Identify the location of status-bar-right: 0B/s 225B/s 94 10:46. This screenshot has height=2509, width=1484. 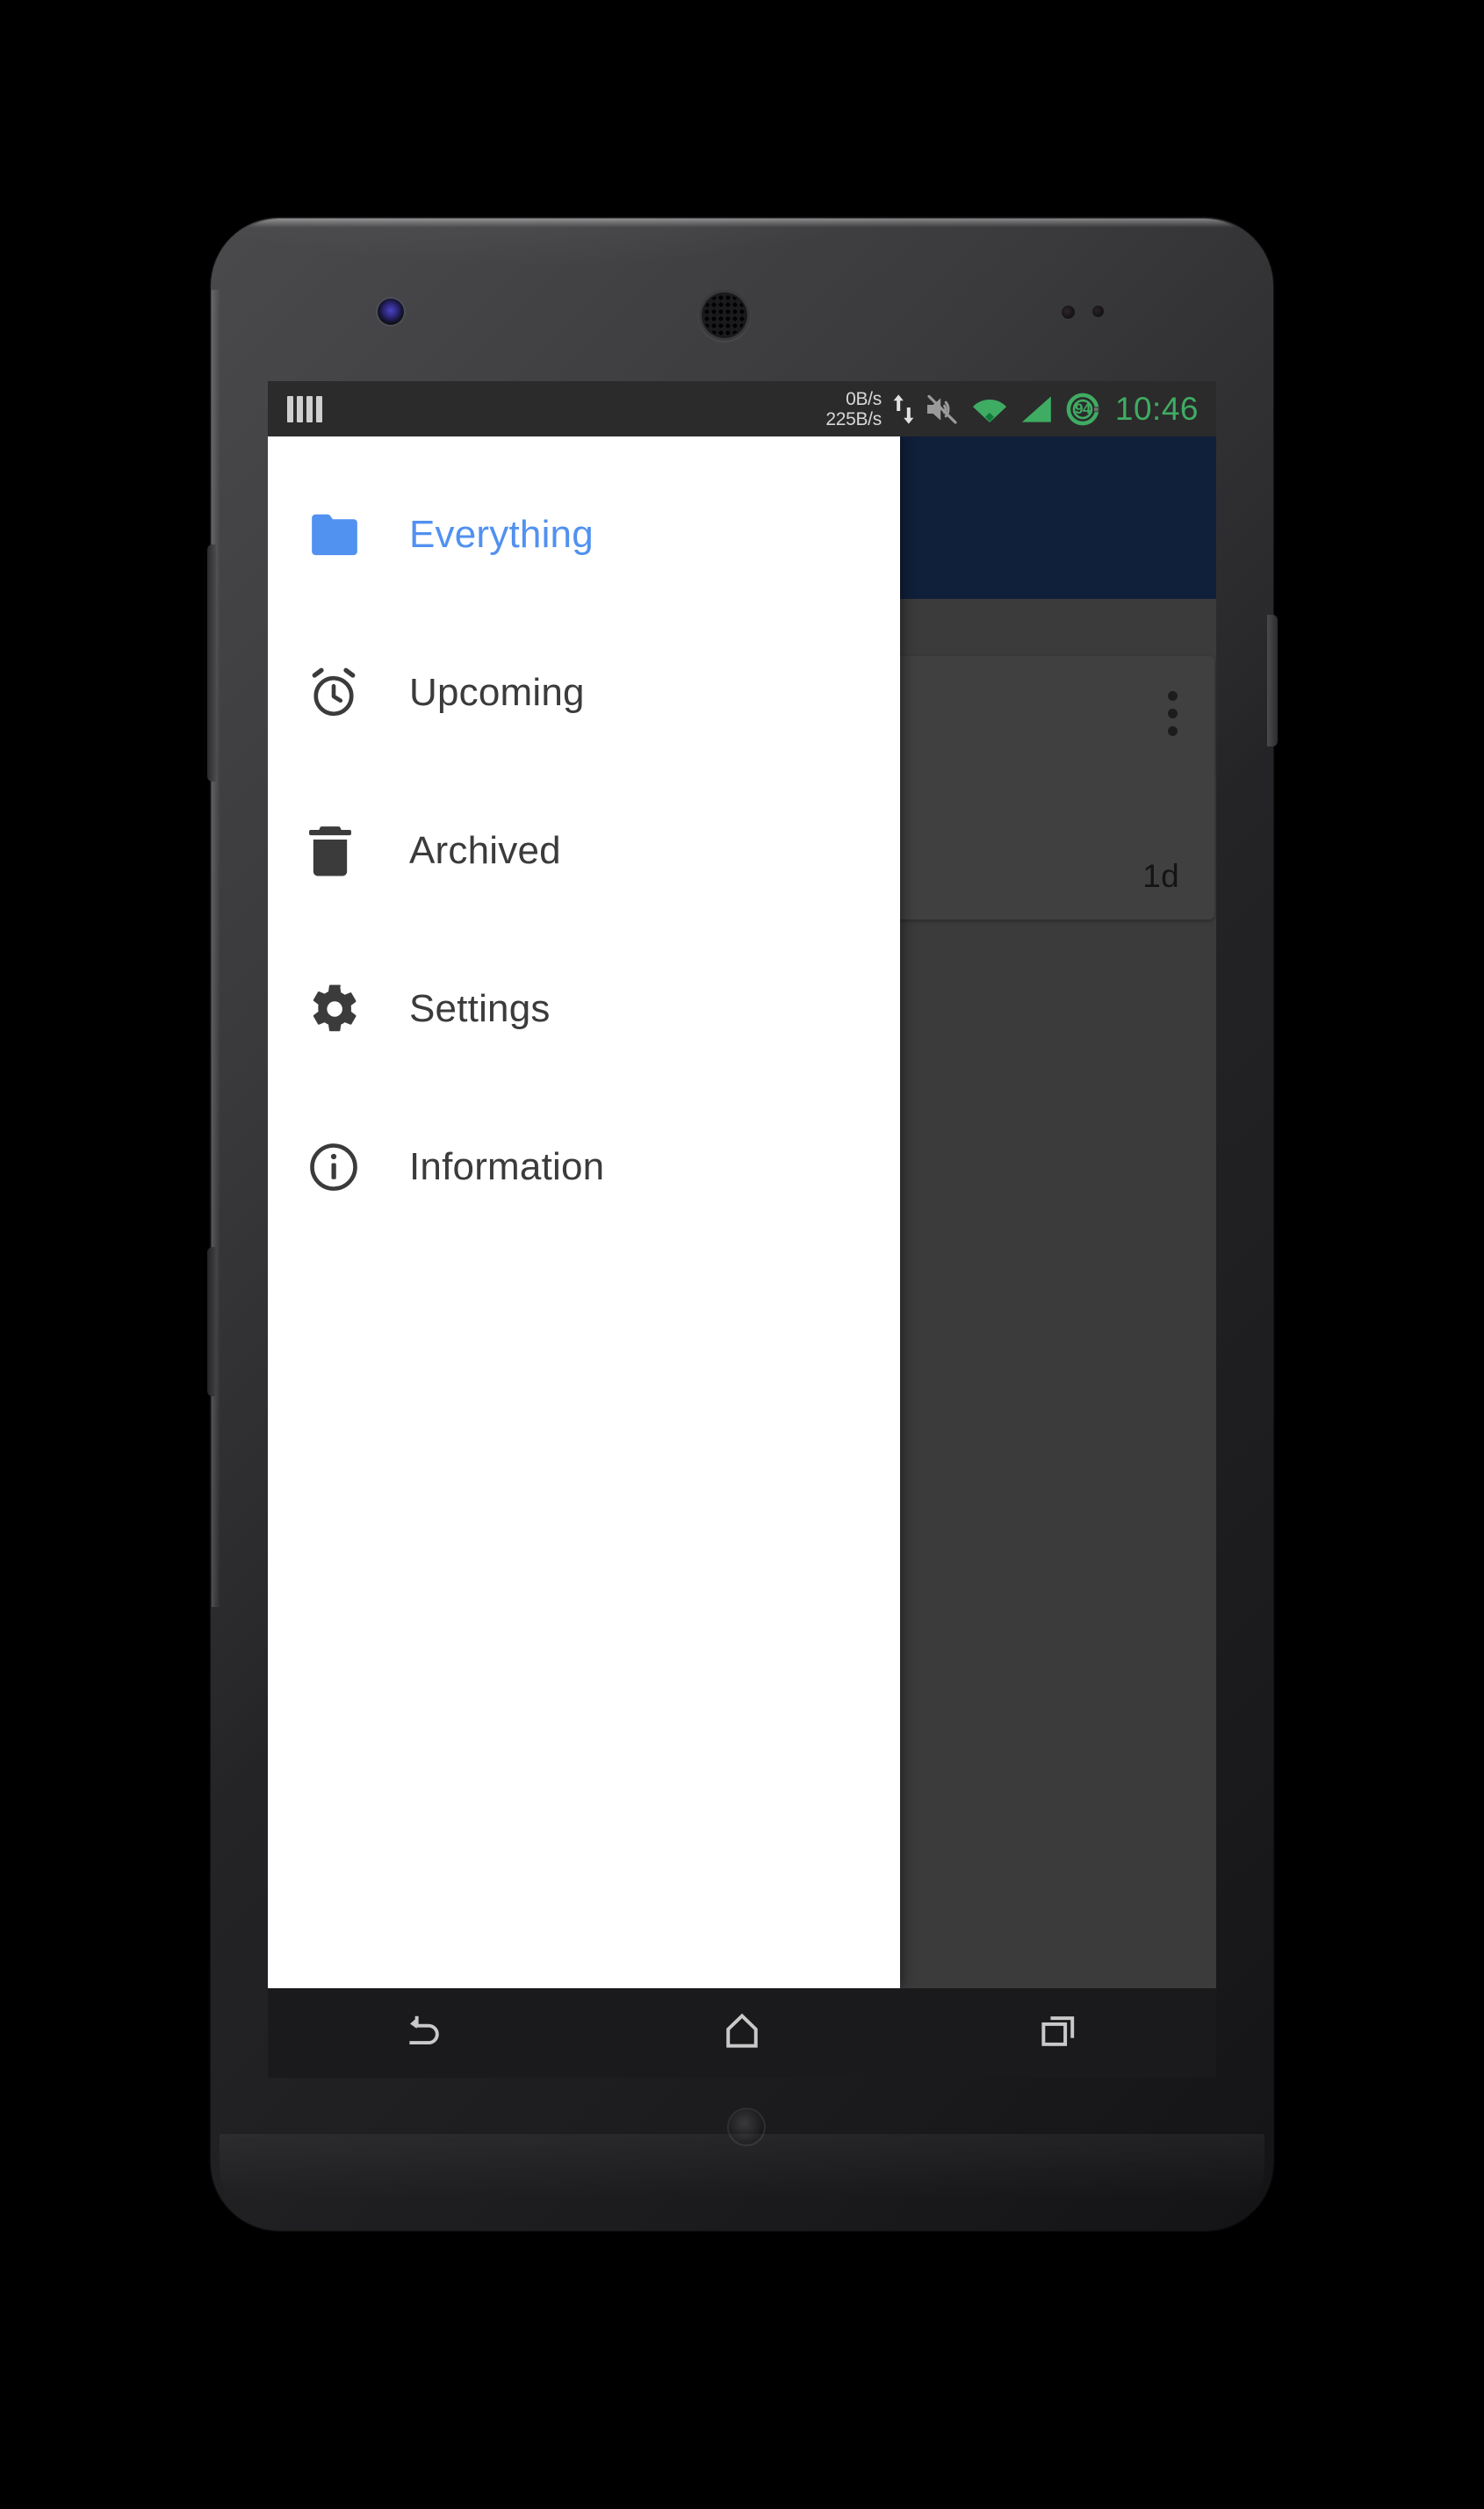
(1012, 409).